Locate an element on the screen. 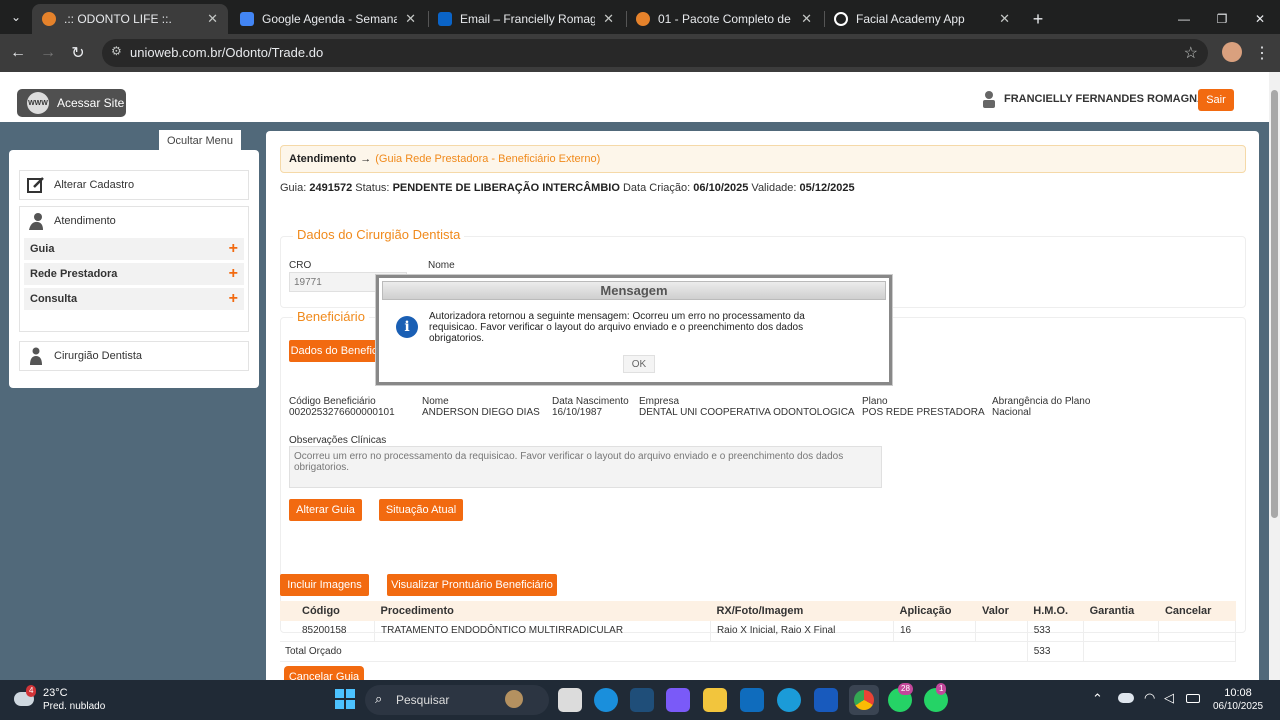 The height and width of the screenshot is (720, 1280). guia-number: 2491572 is located at coordinates (331, 188).